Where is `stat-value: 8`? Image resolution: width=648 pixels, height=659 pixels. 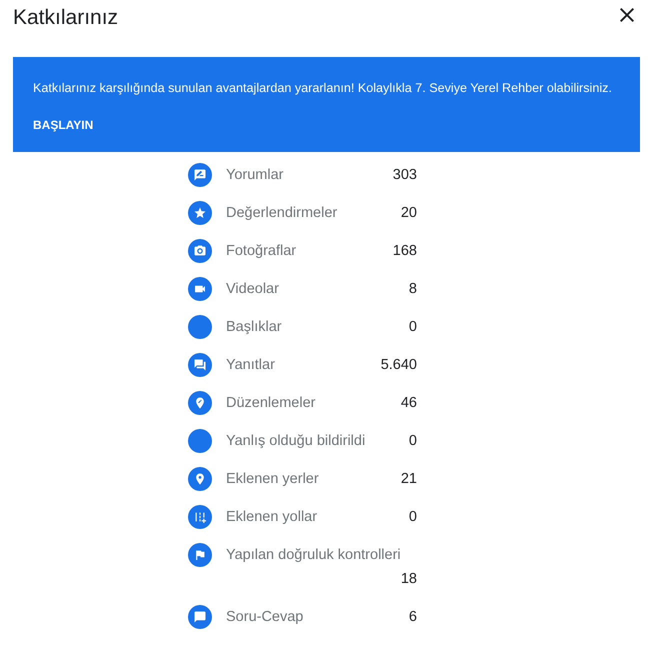
stat-value: 8 is located at coordinates (412, 289).